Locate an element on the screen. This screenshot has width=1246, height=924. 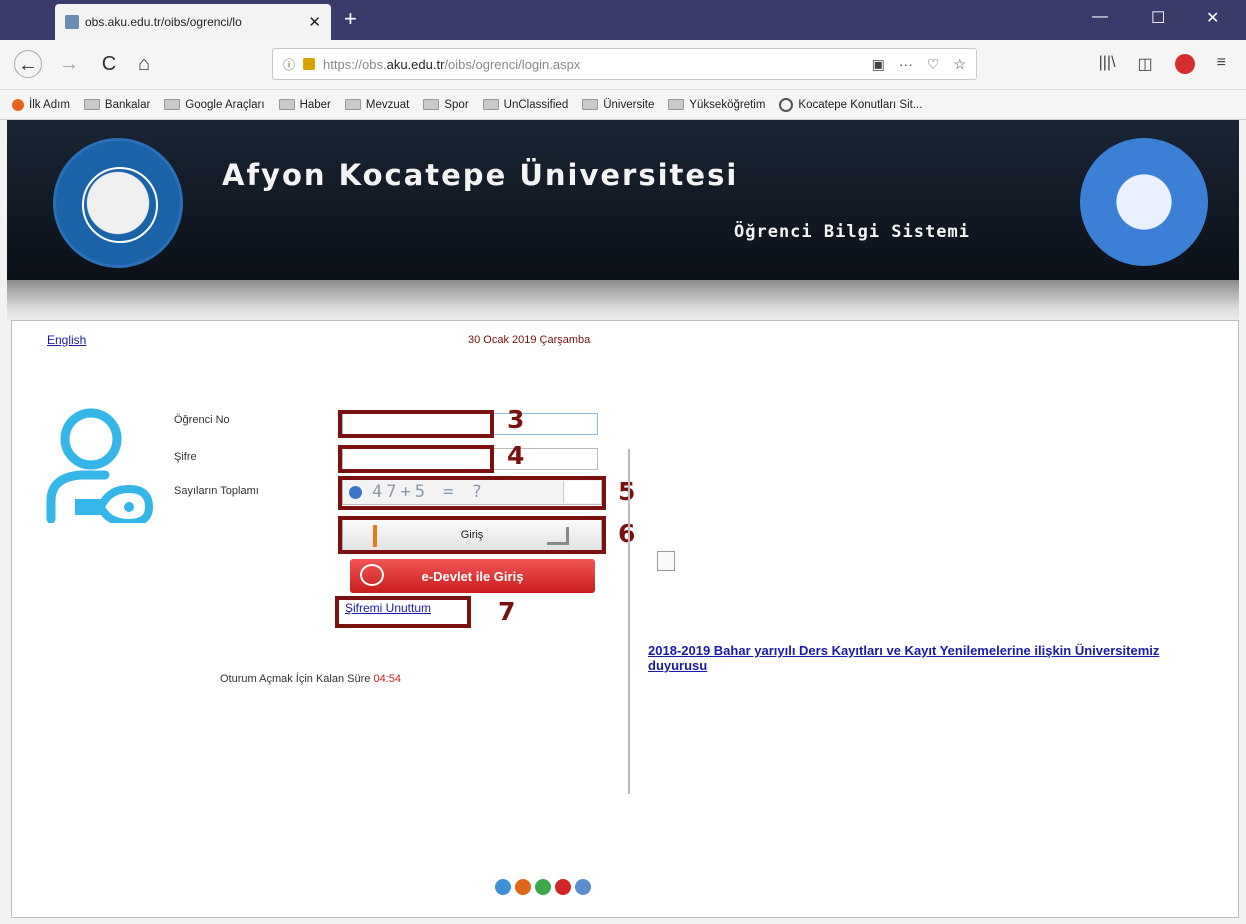
chrome-icon is located at coordinates (543, 887).